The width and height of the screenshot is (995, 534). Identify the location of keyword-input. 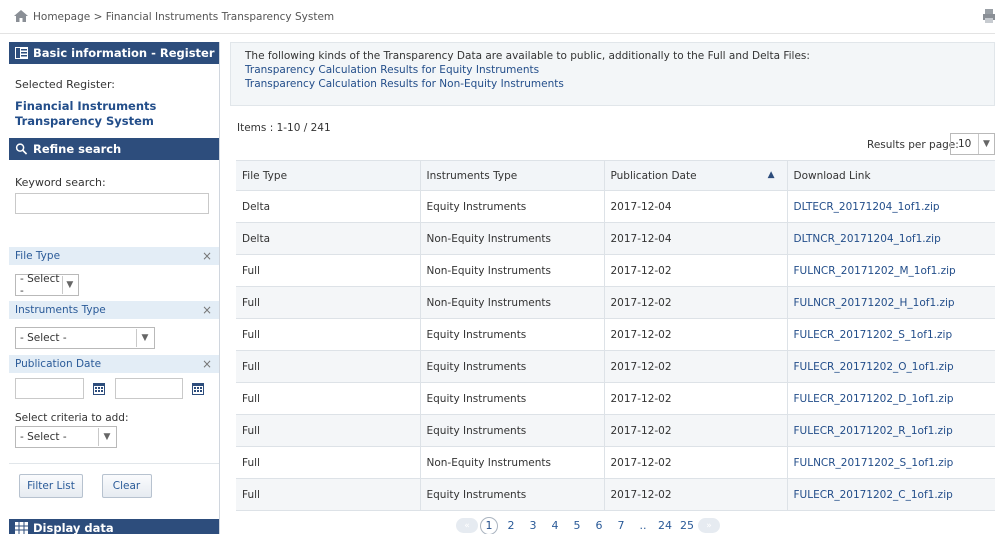
(112, 203).